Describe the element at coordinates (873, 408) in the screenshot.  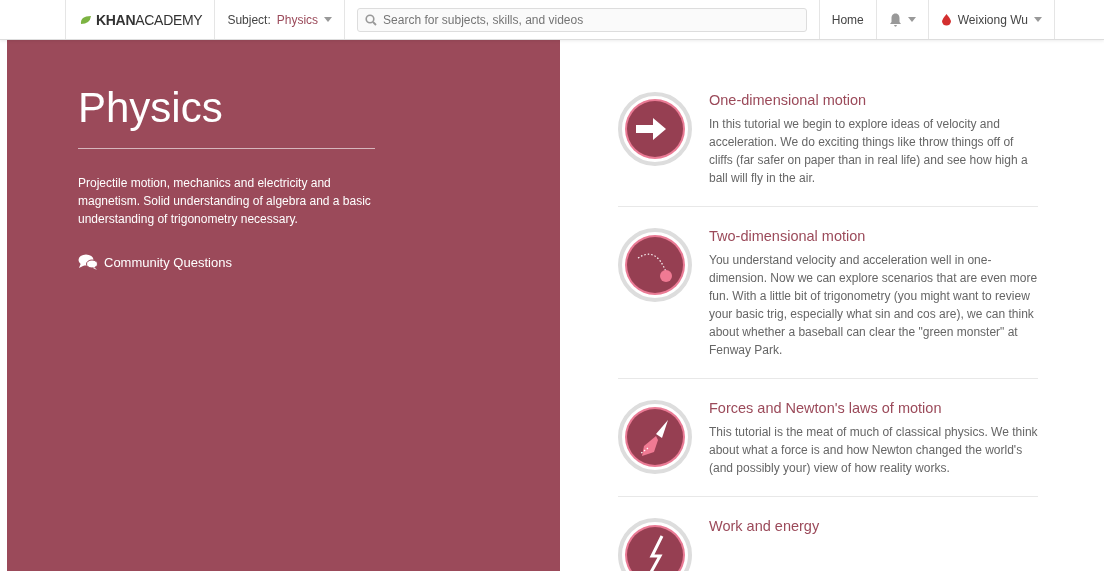
I see `tutorial-title: Forces and Newton's laws of motion` at that location.